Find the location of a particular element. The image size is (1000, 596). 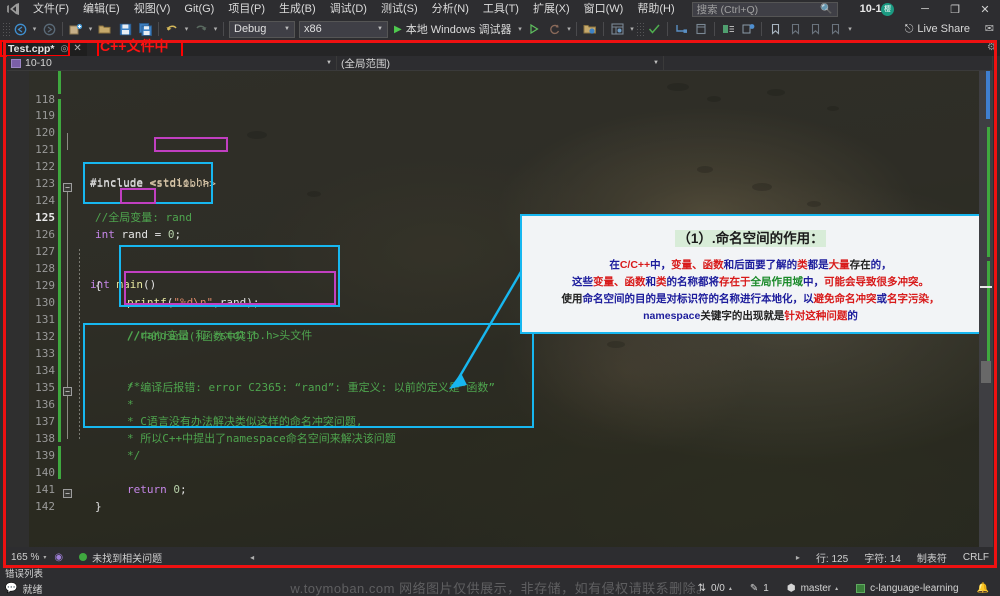

menu-edit: 编辑(E) is located at coordinates (101, 9).